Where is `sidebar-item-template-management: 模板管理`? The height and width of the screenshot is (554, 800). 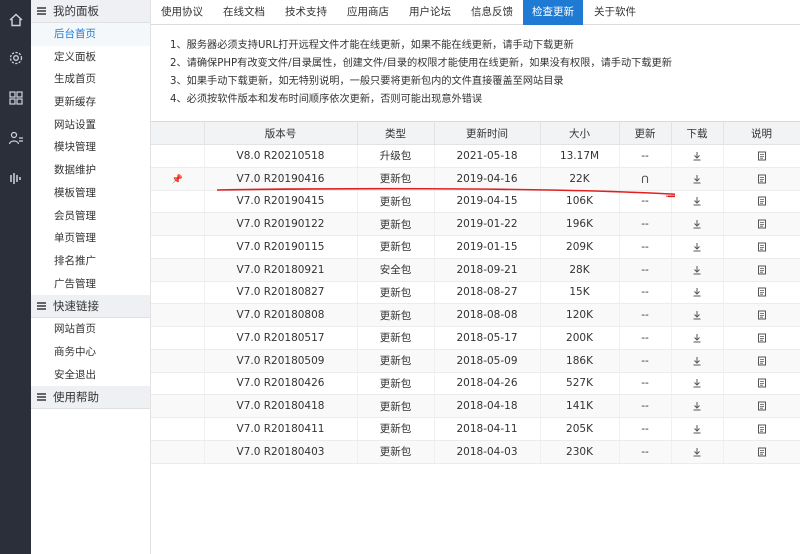 sidebar-item-template-management: 模板管理 is located at coordinates (90, 193).